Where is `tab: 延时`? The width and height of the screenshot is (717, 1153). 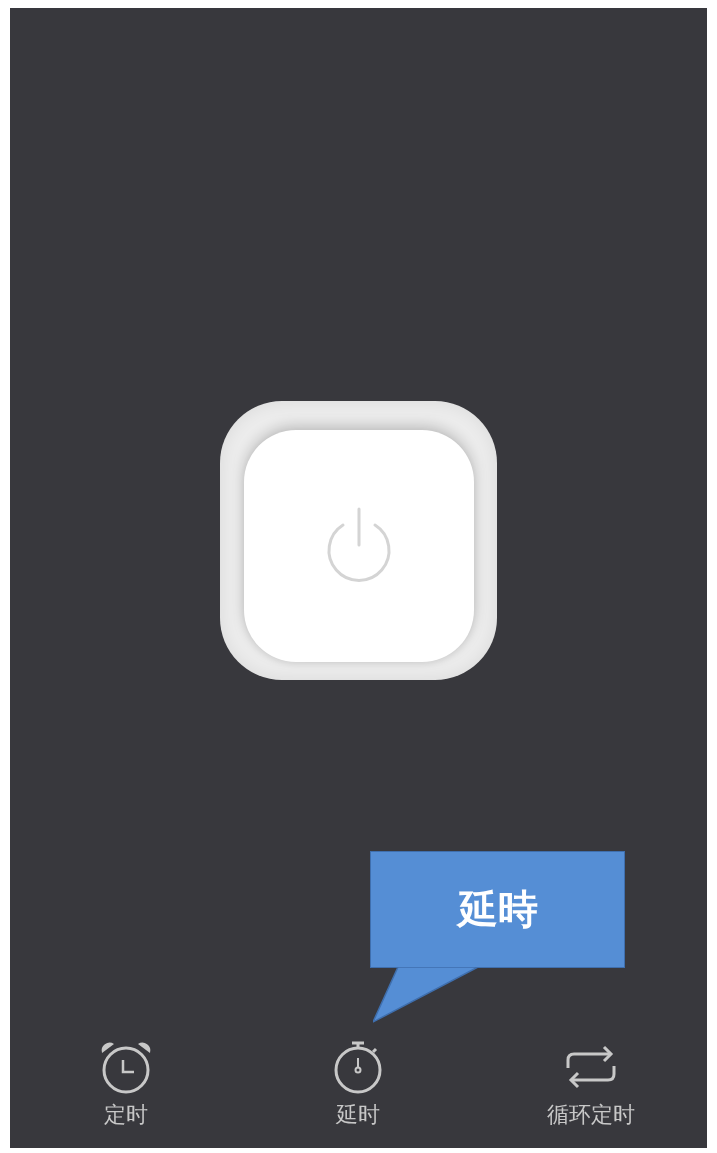 tab: 延时 is located at coordinates (358, 1092).